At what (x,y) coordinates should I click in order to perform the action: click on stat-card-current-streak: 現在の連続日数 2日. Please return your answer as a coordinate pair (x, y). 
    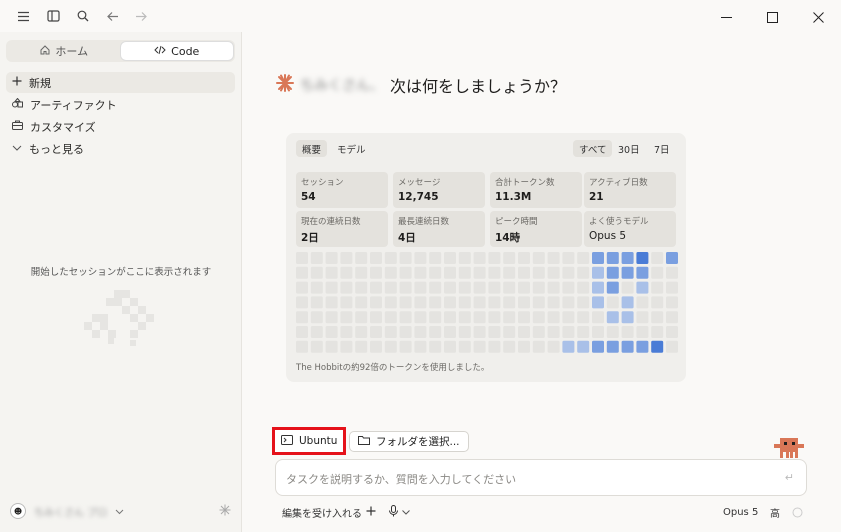
    Looking at the image, I should click on (342, 229).